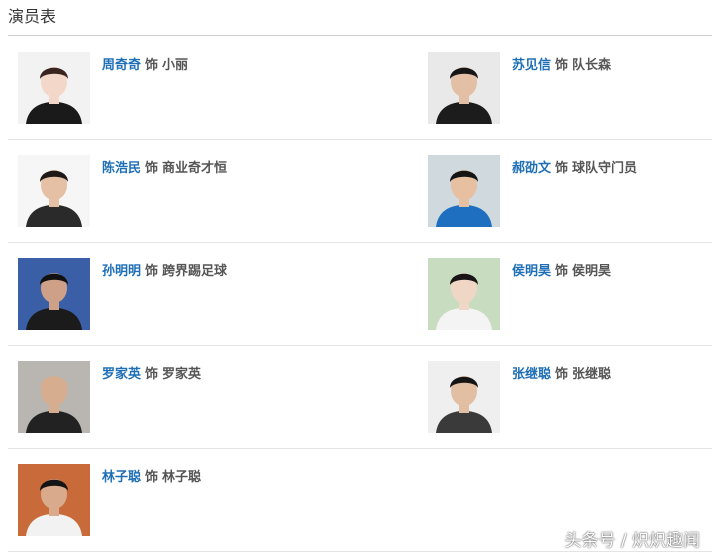 Image resolution: width=712 pixels, height=557 pixels. What do you see at coordinates (565, 390) in the screenshot?
I see `cast-item: 张继聪饰张继聪` at bounding box center [565, 390].